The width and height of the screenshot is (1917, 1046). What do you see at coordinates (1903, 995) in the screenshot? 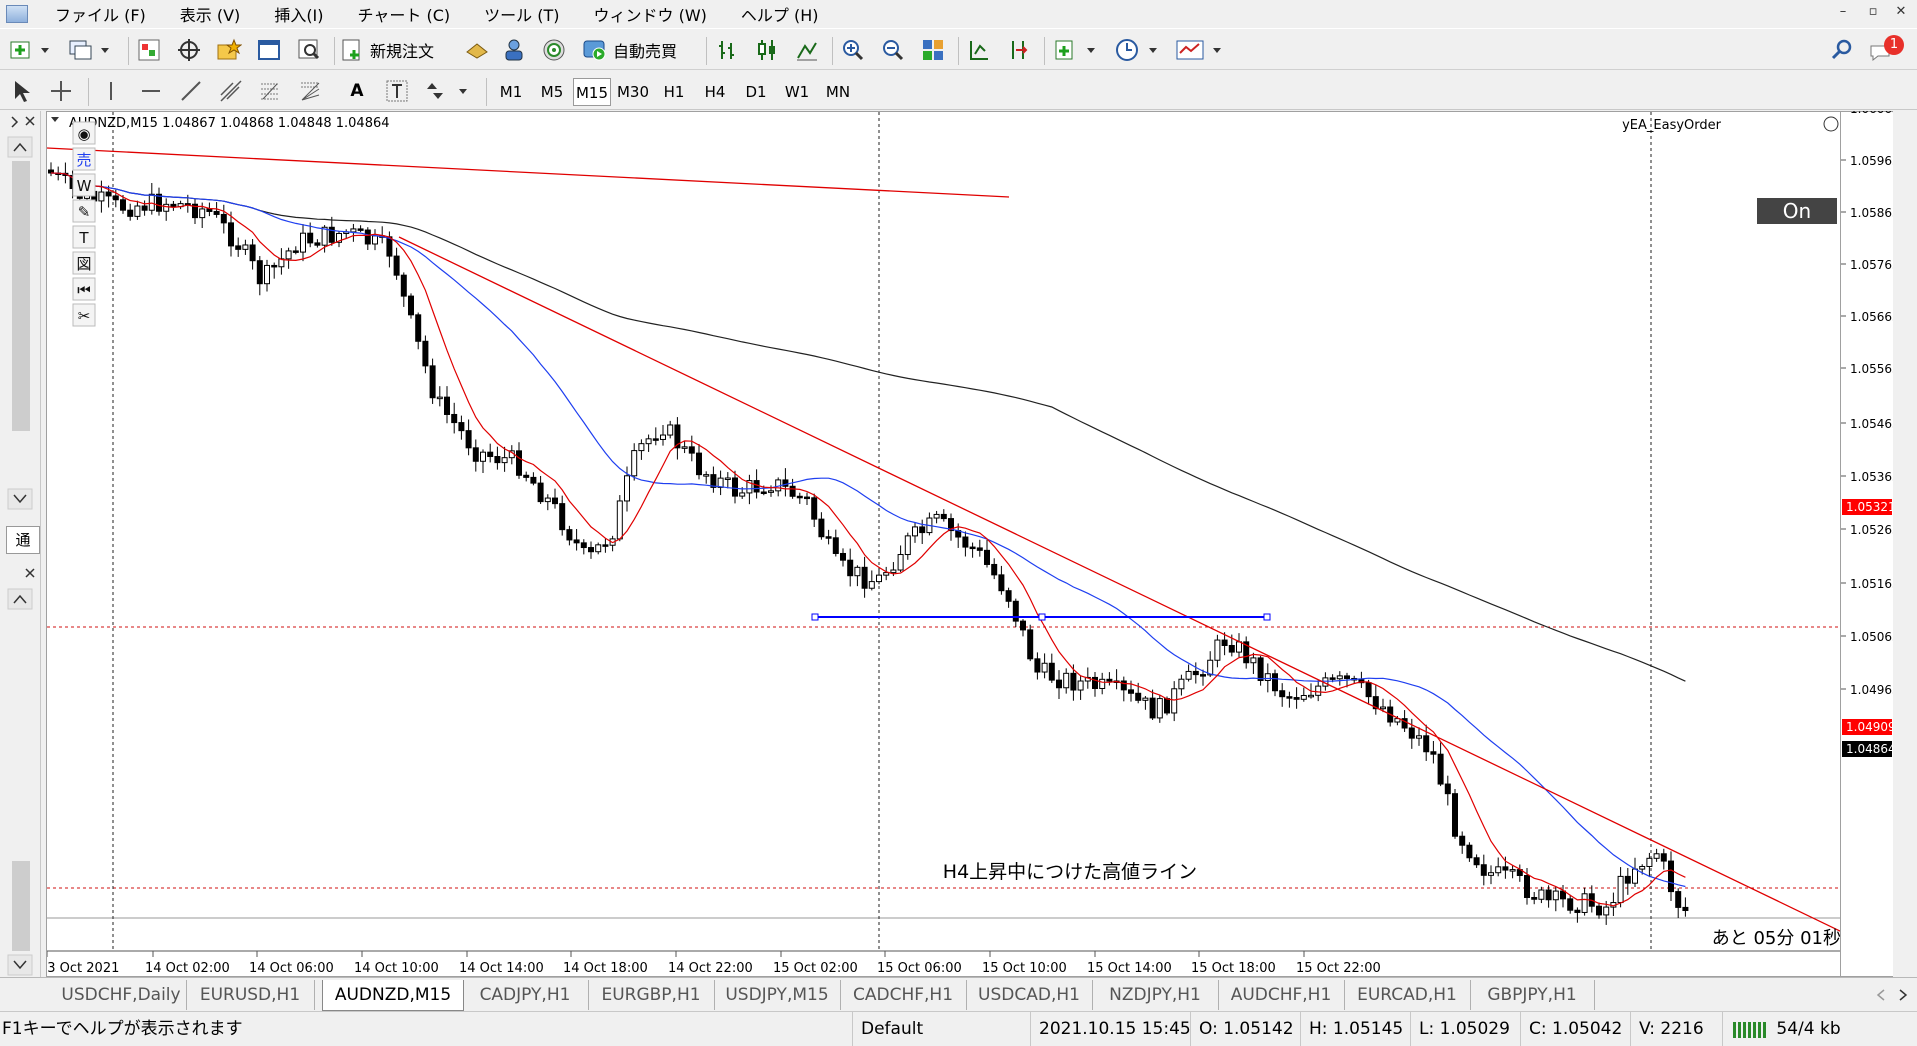
I see `tab-scroll-right-icon` at bounding box center [1903, 995].